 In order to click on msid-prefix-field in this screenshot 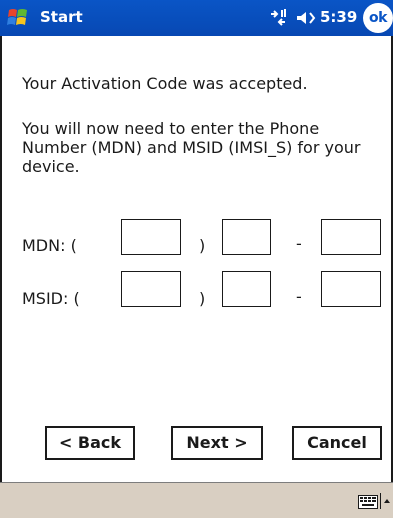, I will do `click(246, 289)`.